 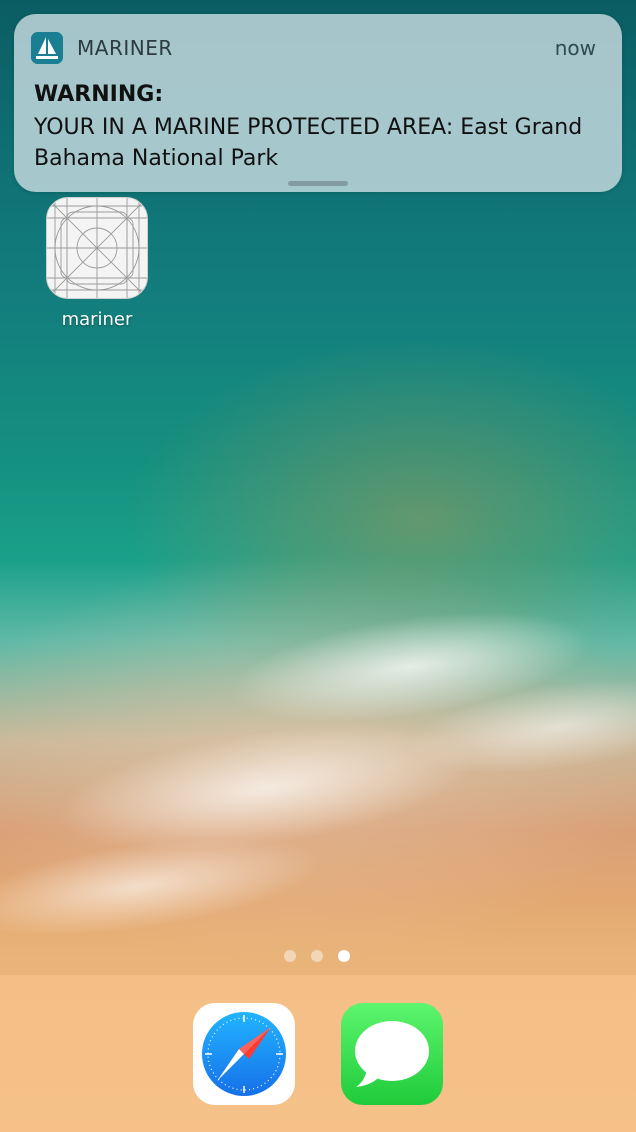 What do you see at coordinates (125, 48) in the screenshot?
I see `notification-app-name: MARINER` at bounding box center [125, 48].